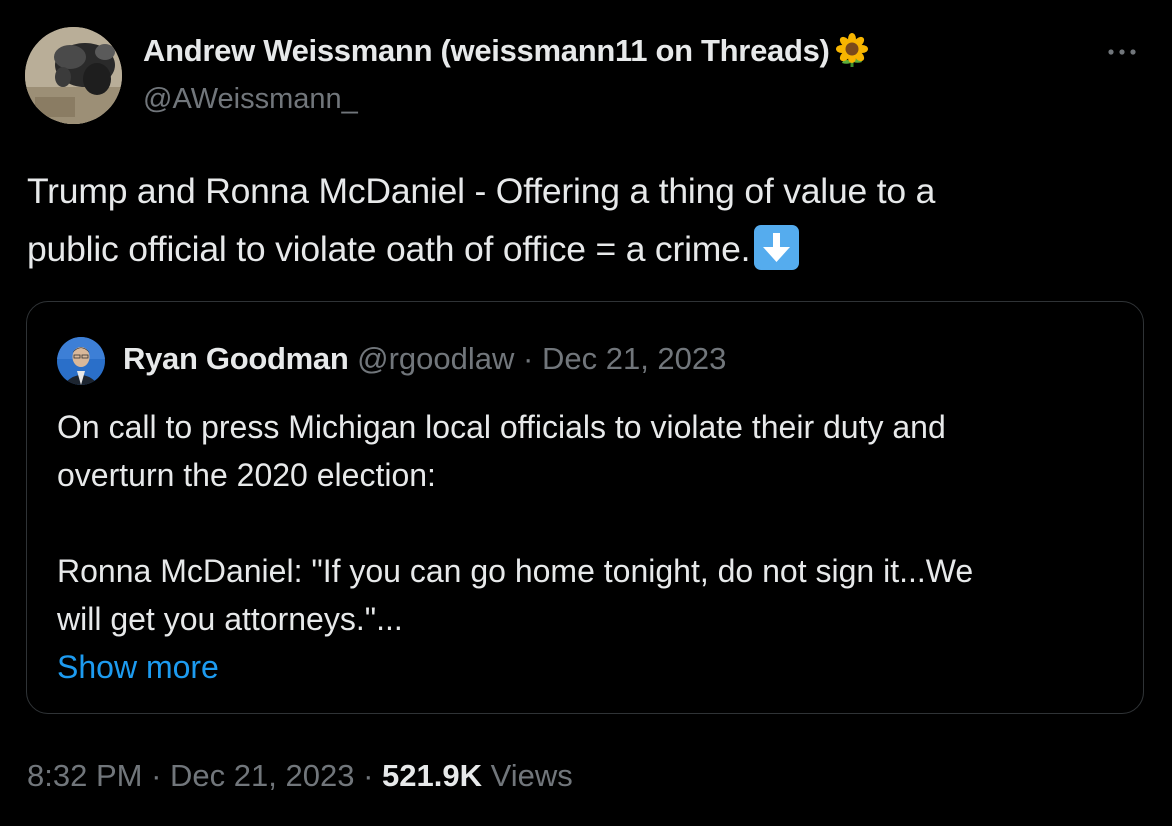 The width and height of the screenshot is (1172, 826). What do you see at coordinates (852, 51) in the screenshot?
I see `sunflower-icon` at bounding box center [852, 51].